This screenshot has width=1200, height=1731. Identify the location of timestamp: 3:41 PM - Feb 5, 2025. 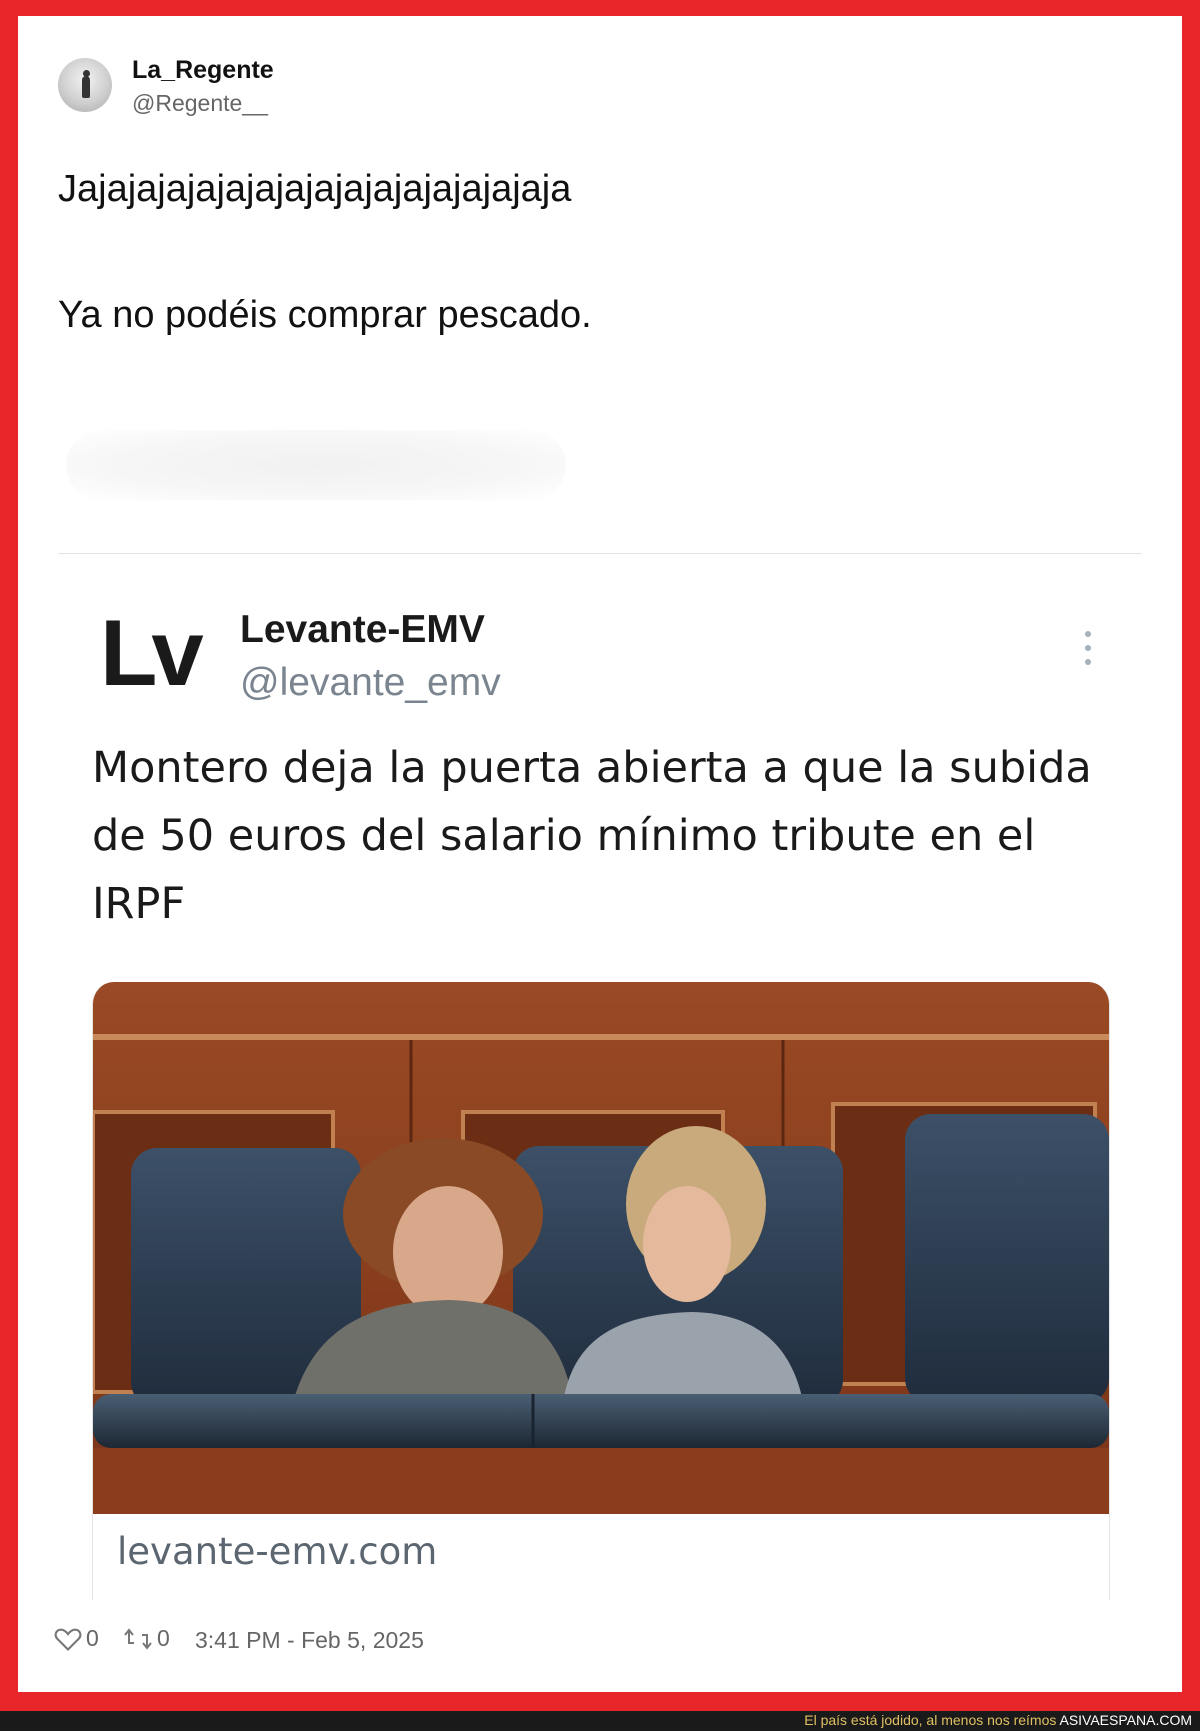
(309, 1640).